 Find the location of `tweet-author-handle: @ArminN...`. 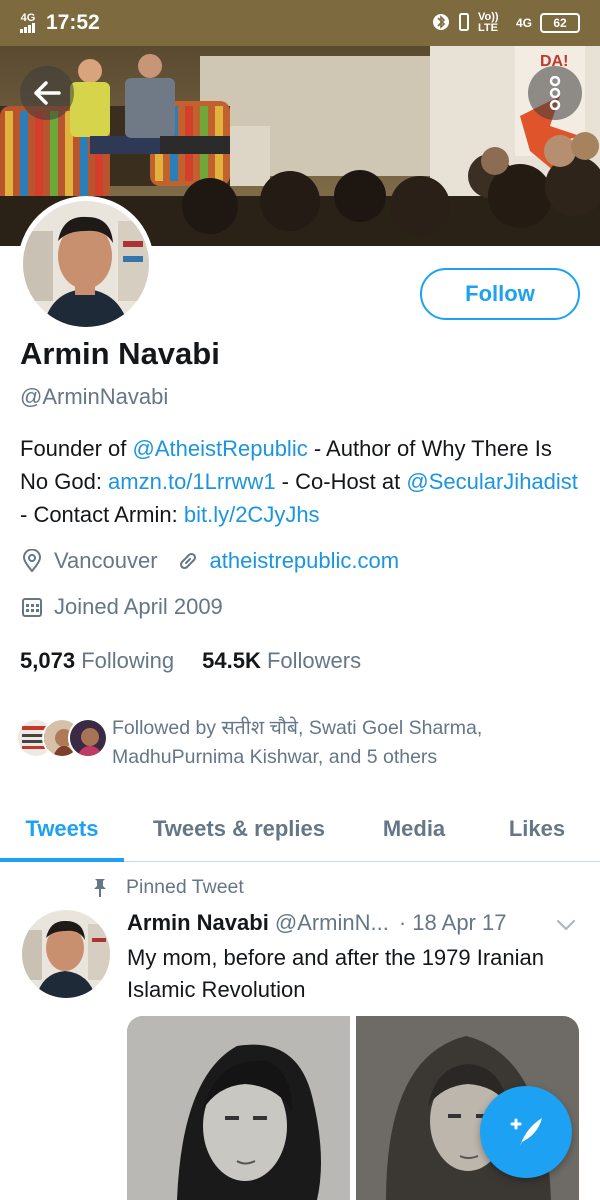

tweet-author-handle: @ArminN... is located at coordinates (332, 923).